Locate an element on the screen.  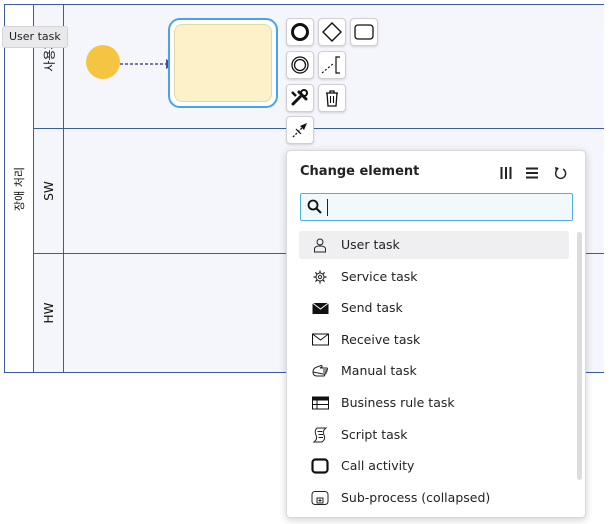
list-item-manual-task: Manual task is located at coordinates (434, 371).